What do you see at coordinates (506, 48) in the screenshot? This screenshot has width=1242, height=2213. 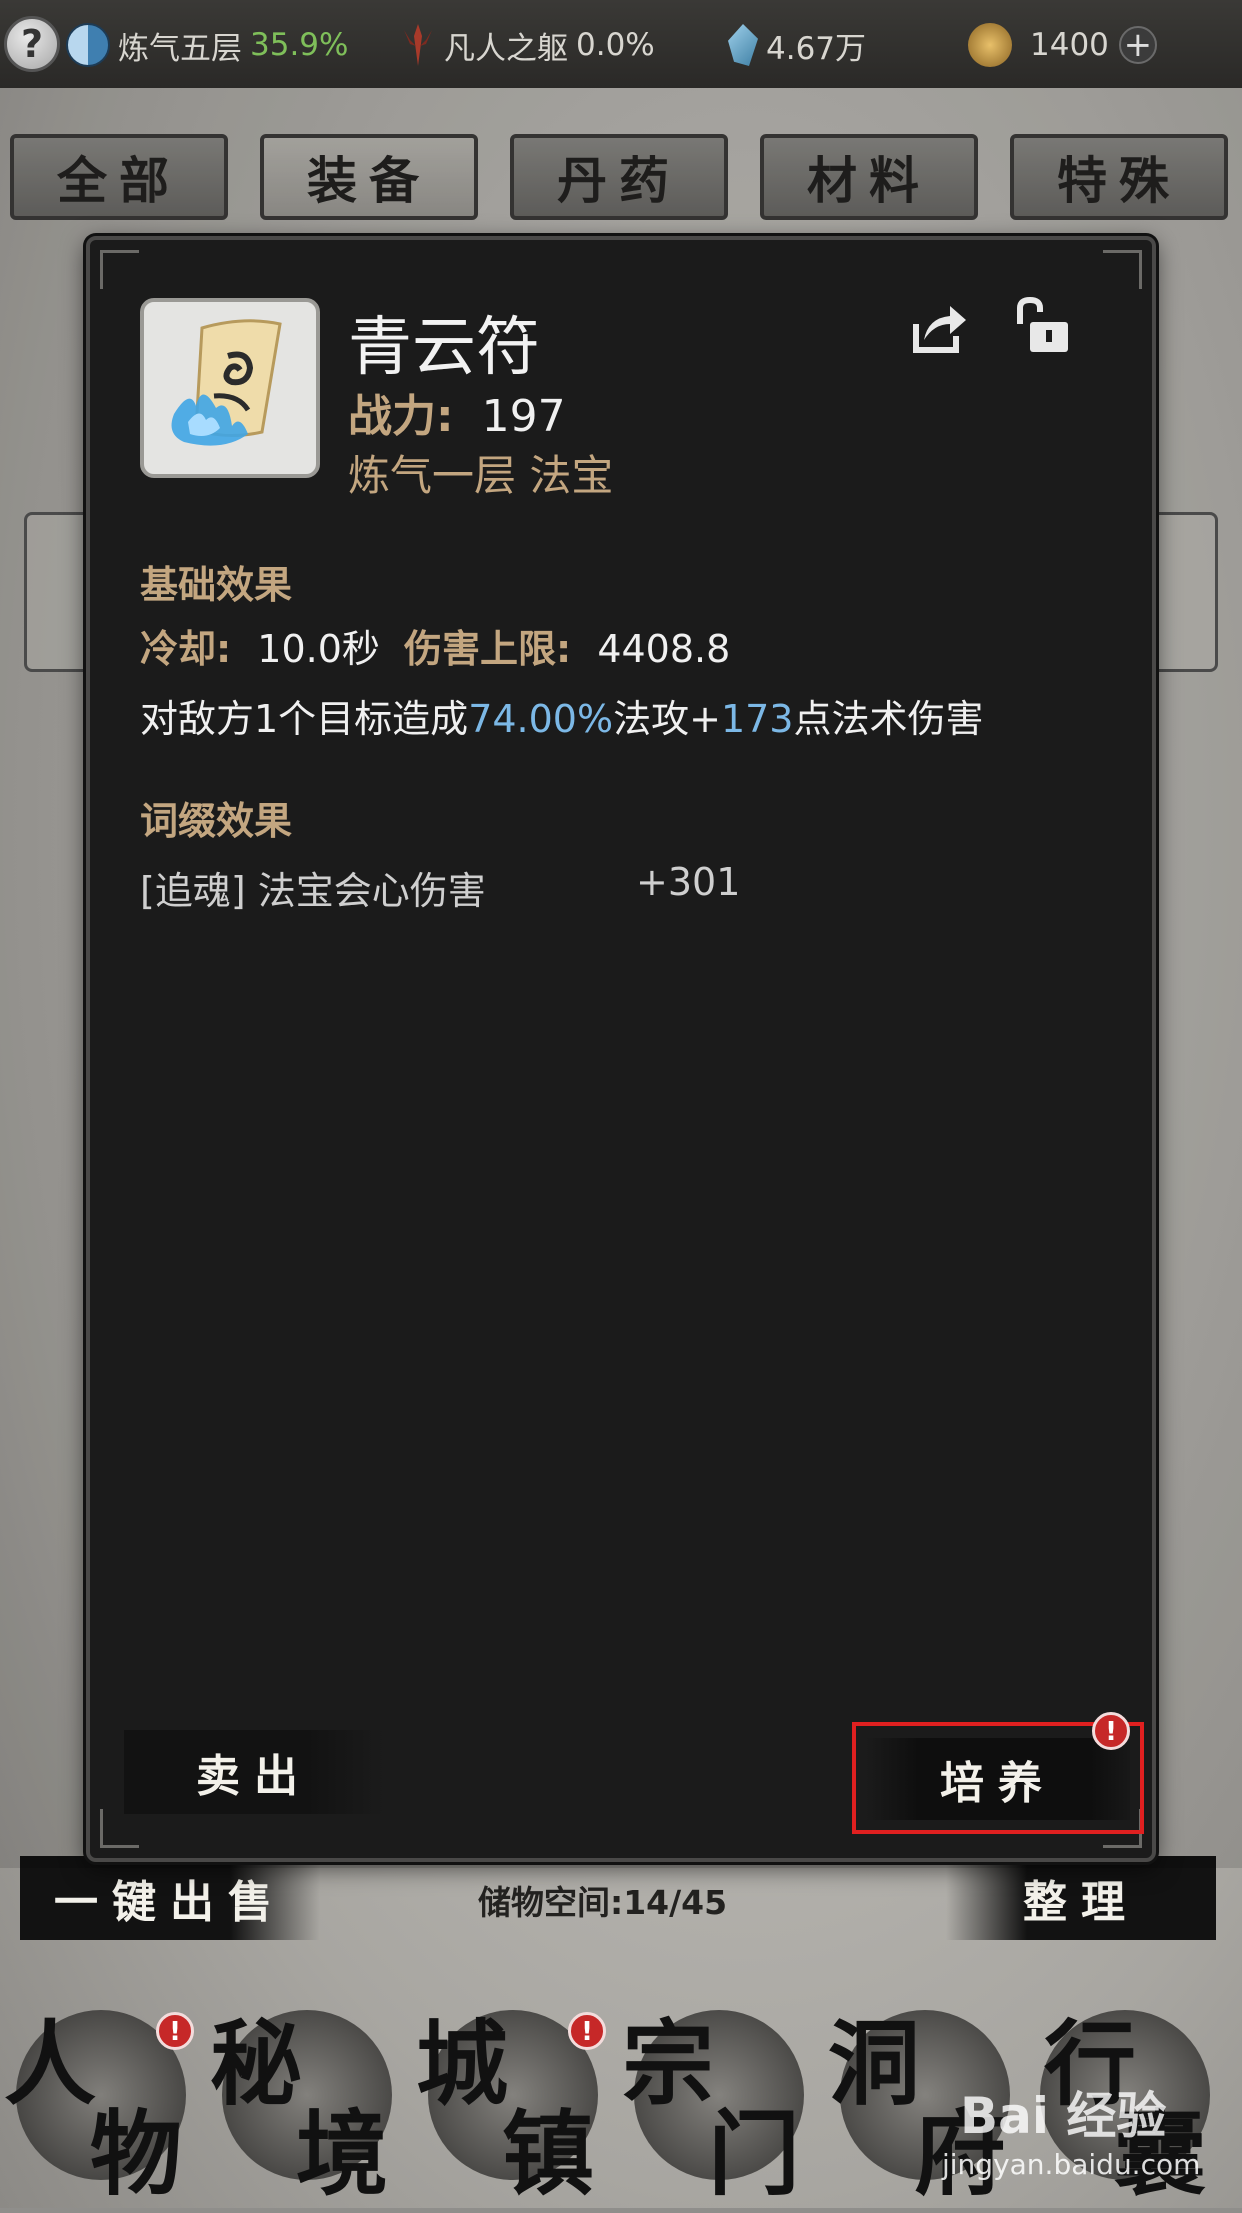 I see `body-label: 凡人之躯` at bounding box center [506, 48].